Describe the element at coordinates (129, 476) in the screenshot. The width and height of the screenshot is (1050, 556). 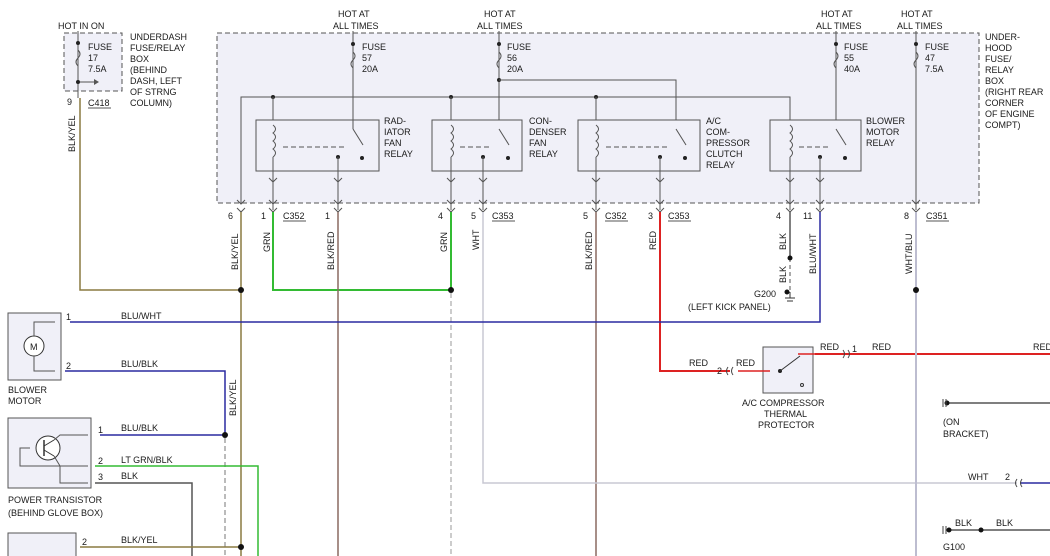
I see `label-blk: BLK` at that location.